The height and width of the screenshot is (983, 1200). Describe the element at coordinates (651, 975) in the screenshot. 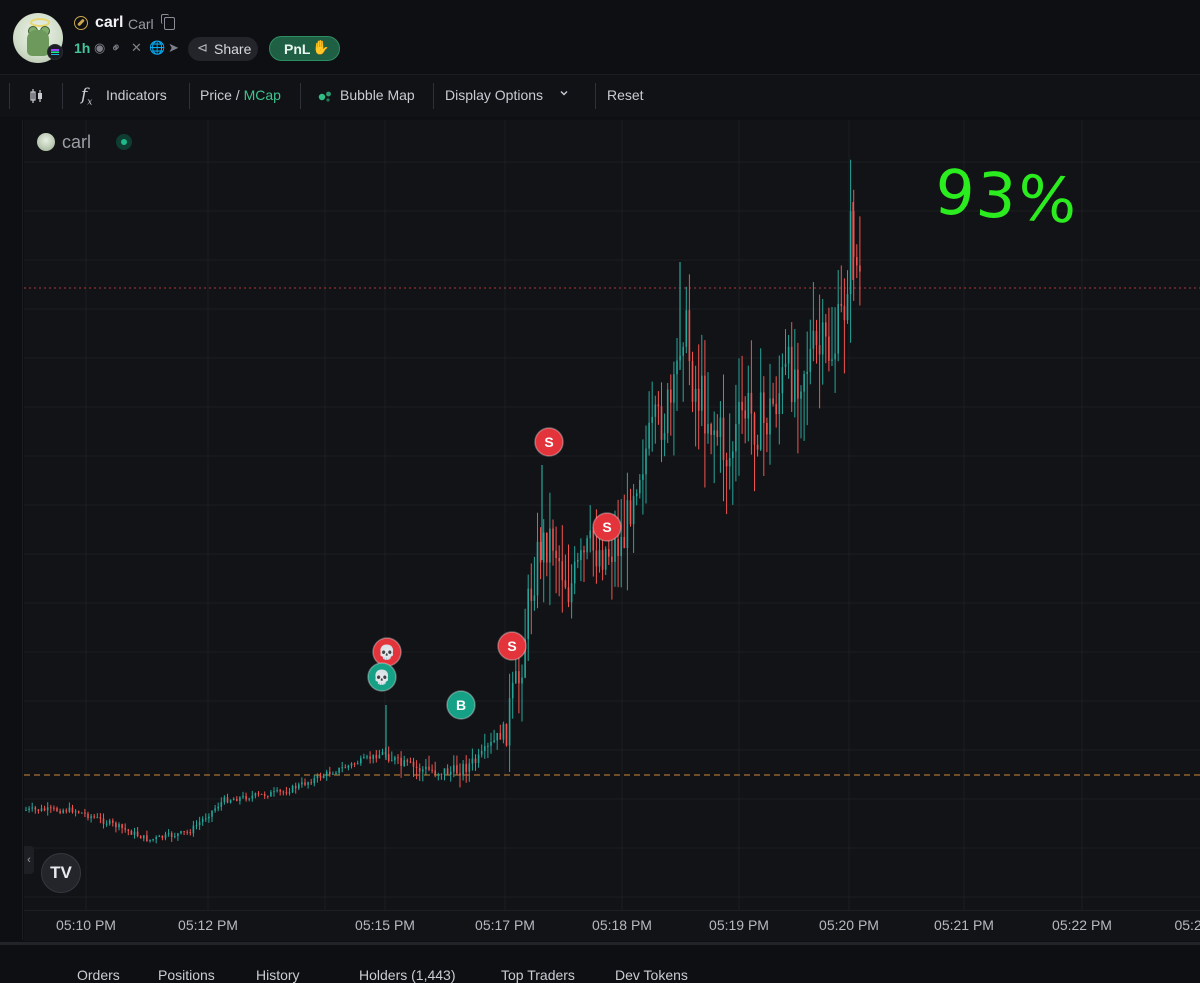

I see `tab-dev-tokens: Dev Tokens` at that location.